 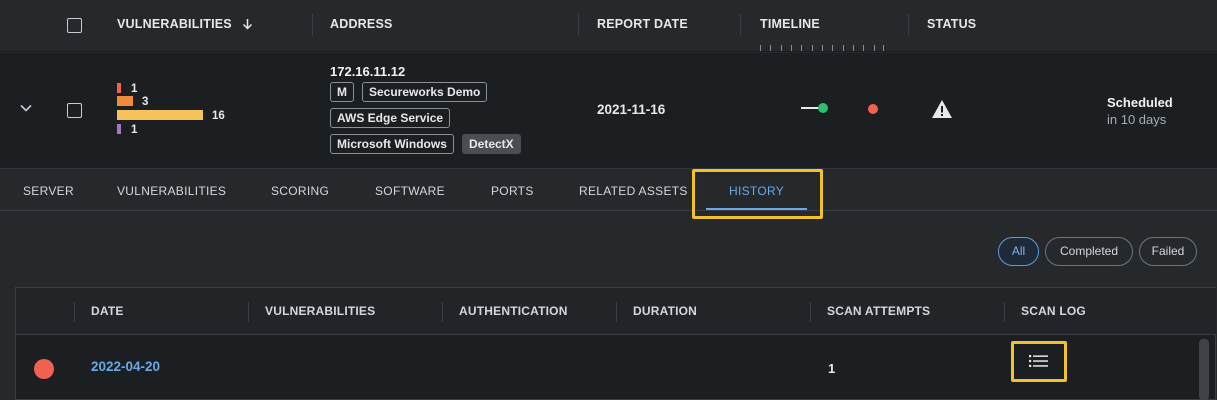 I want to click on vuln-bar-low, so click(x=119, y=129).